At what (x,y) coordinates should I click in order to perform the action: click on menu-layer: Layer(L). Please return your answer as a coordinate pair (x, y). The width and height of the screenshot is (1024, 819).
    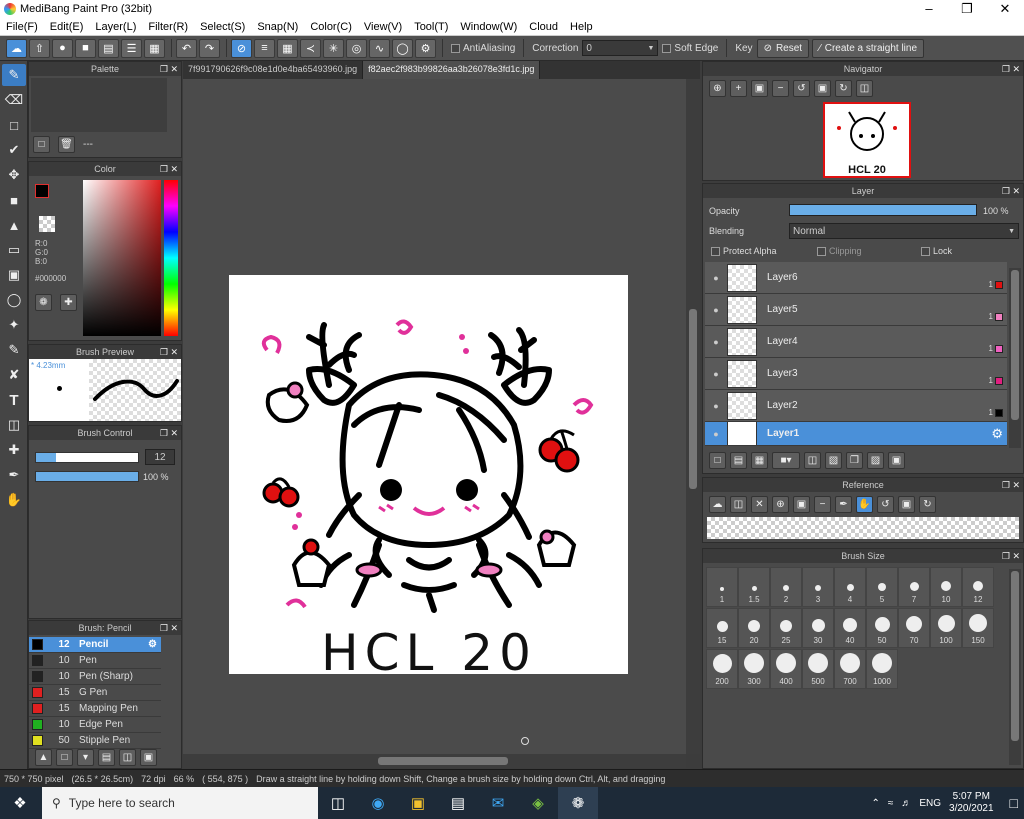
    Looking at the image, I should click on (115, 27).